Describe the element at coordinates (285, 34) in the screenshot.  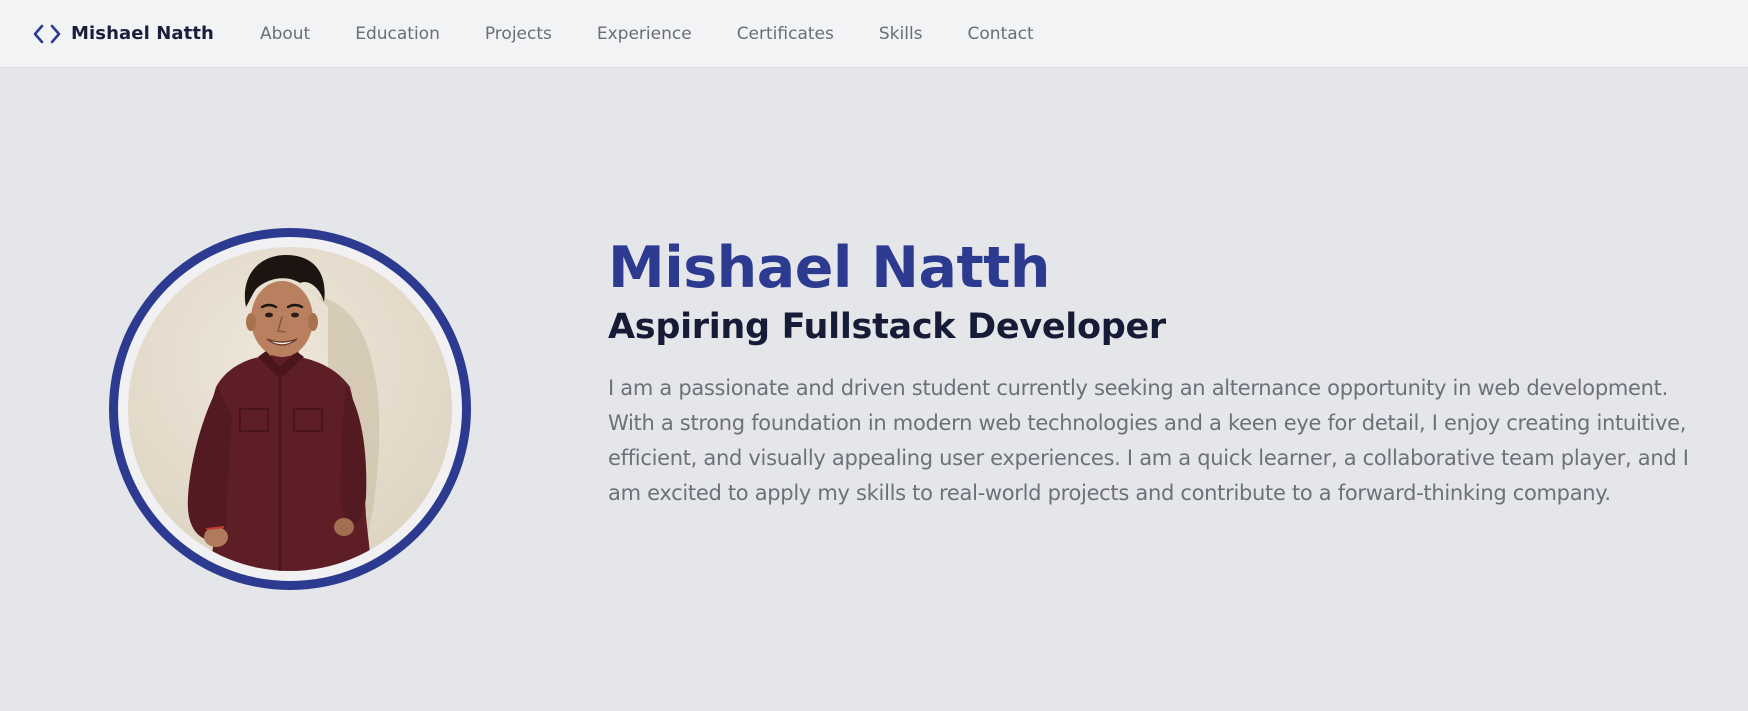
I see `nav-link-about: About` at that location.